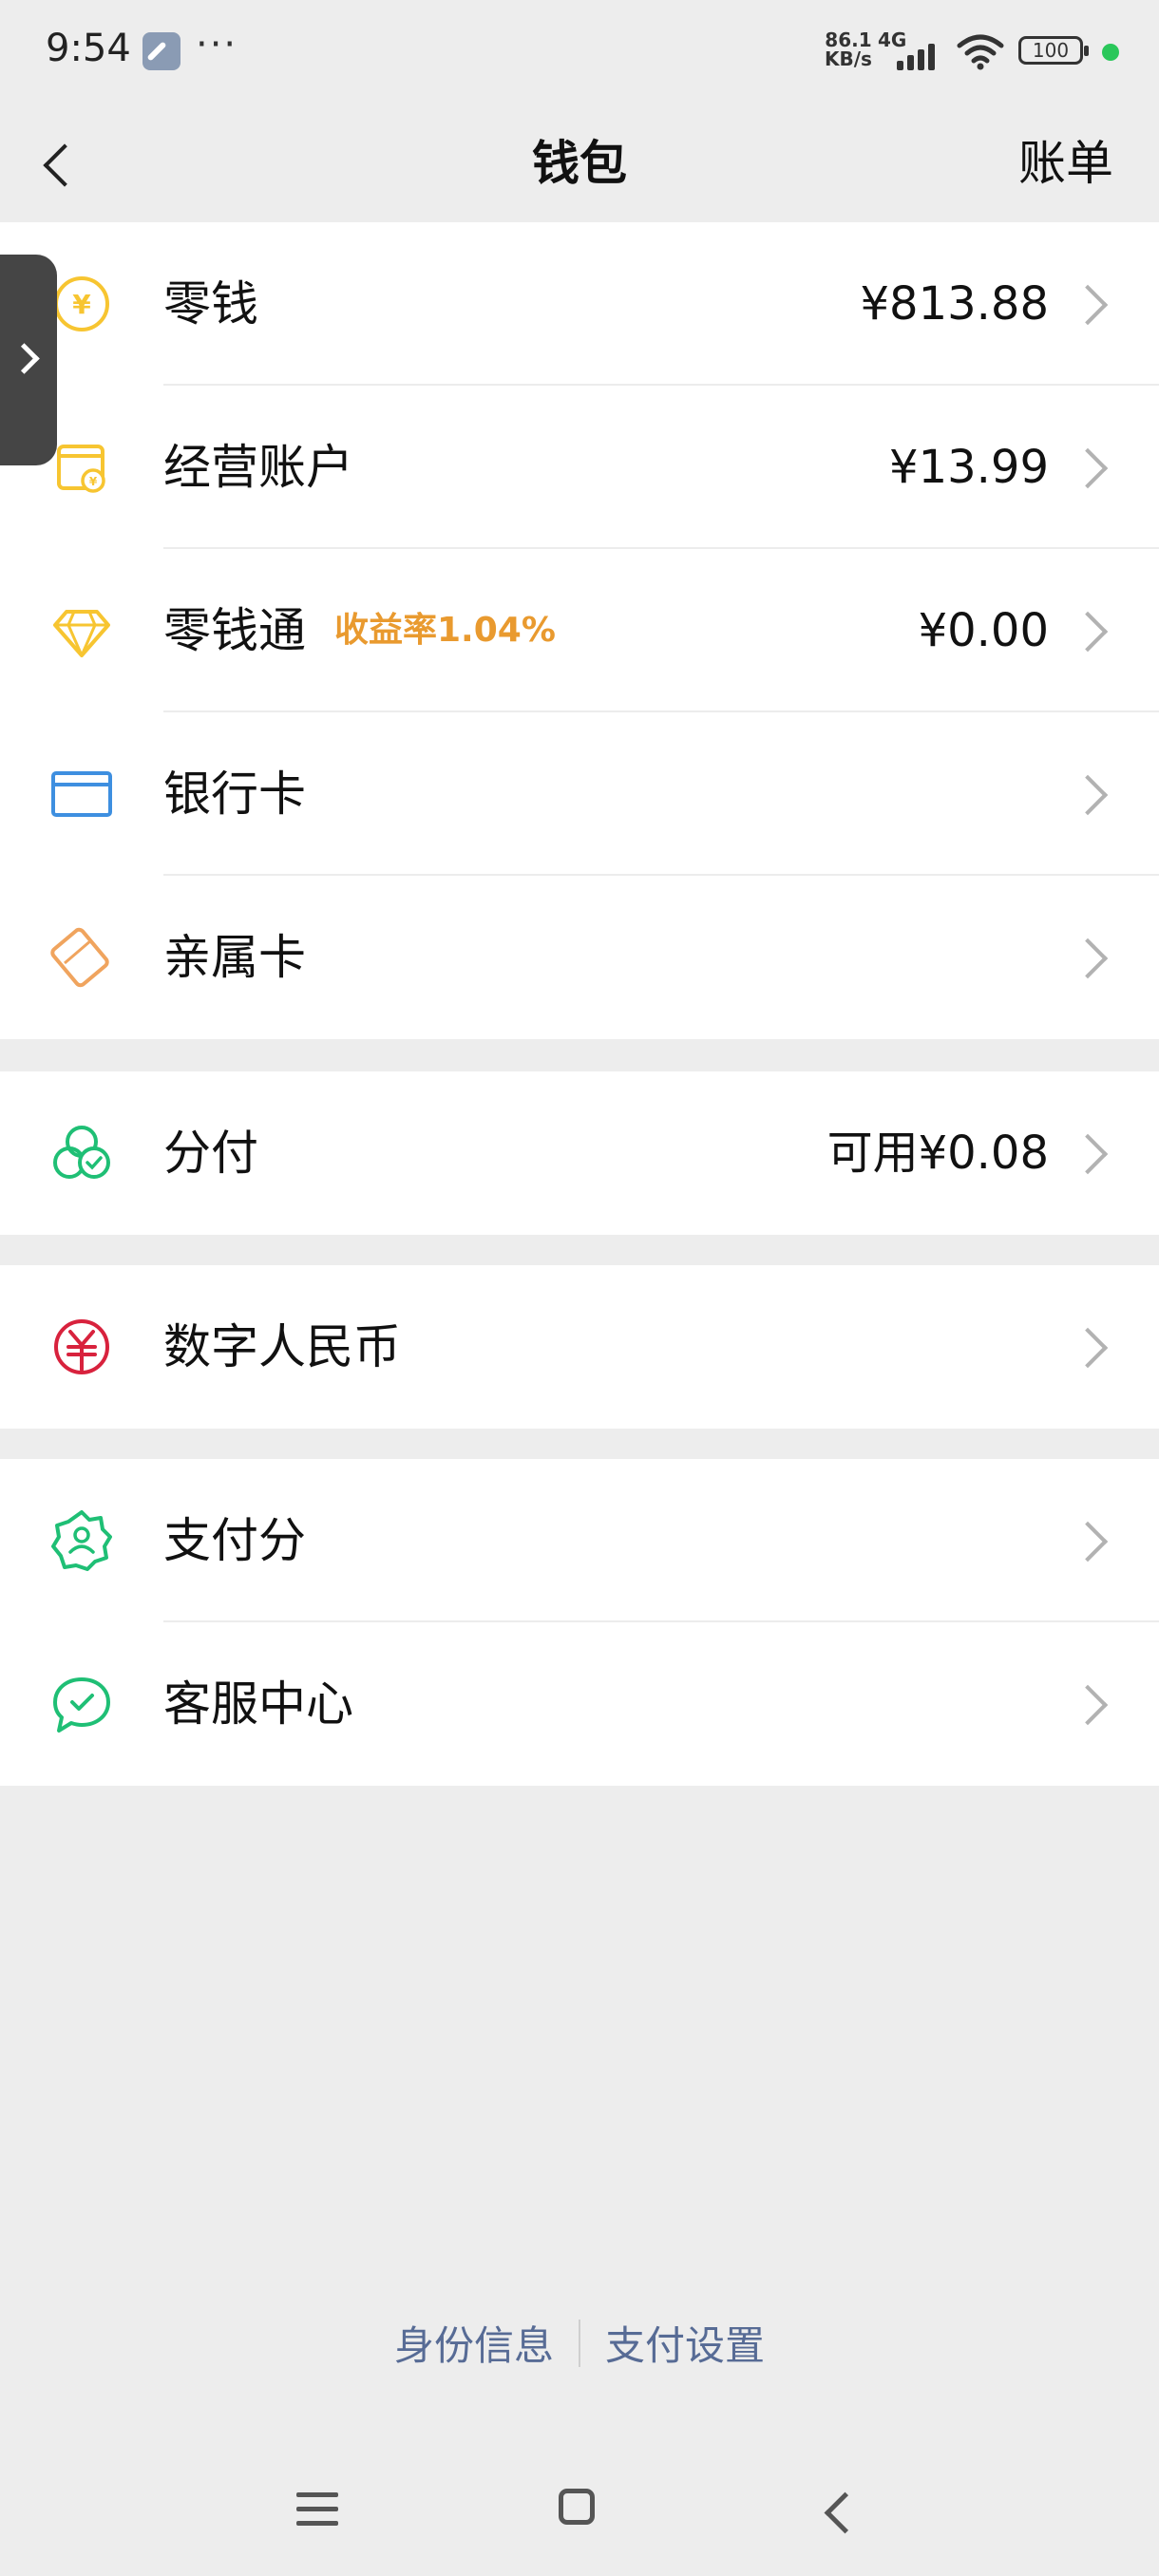  Describe the element at coordinates (81, 1152) in the screenshot. I see `fenfu-icon` at that location.